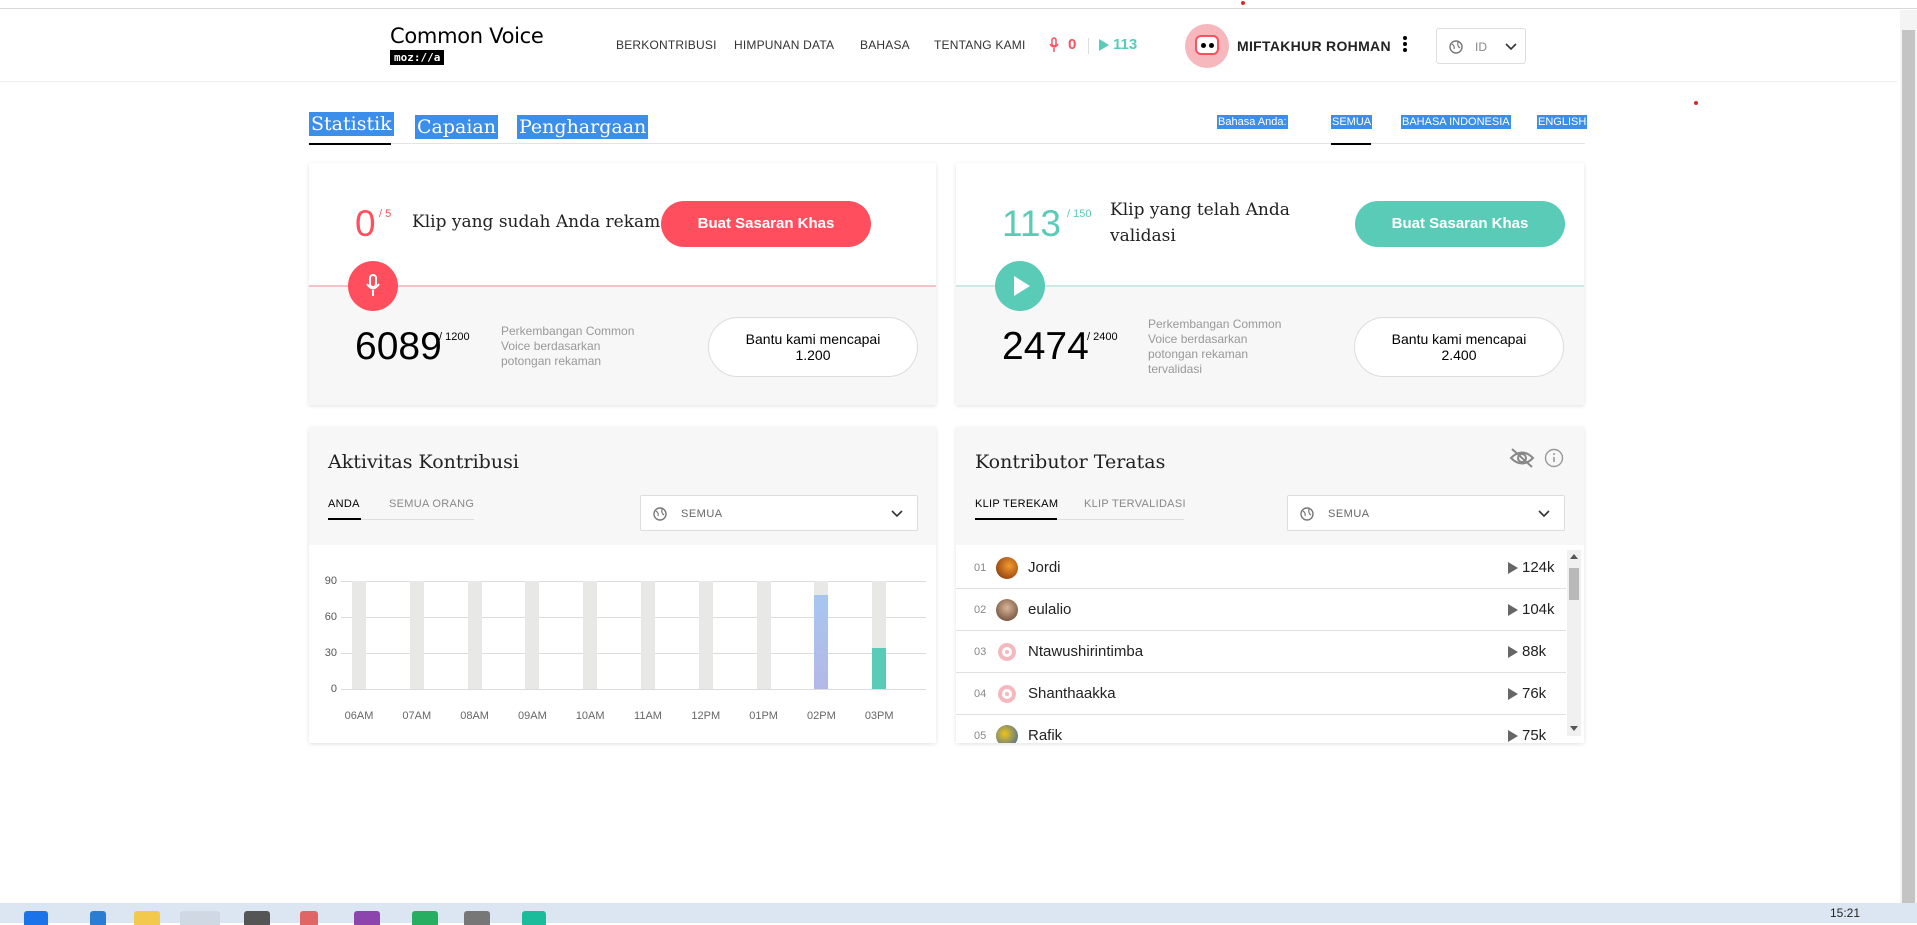  Describe the element at coordinates (813, 347) in the screenshot. I see `help-reach-1200-button: Bantu kami mencapai 1.200` at that location.